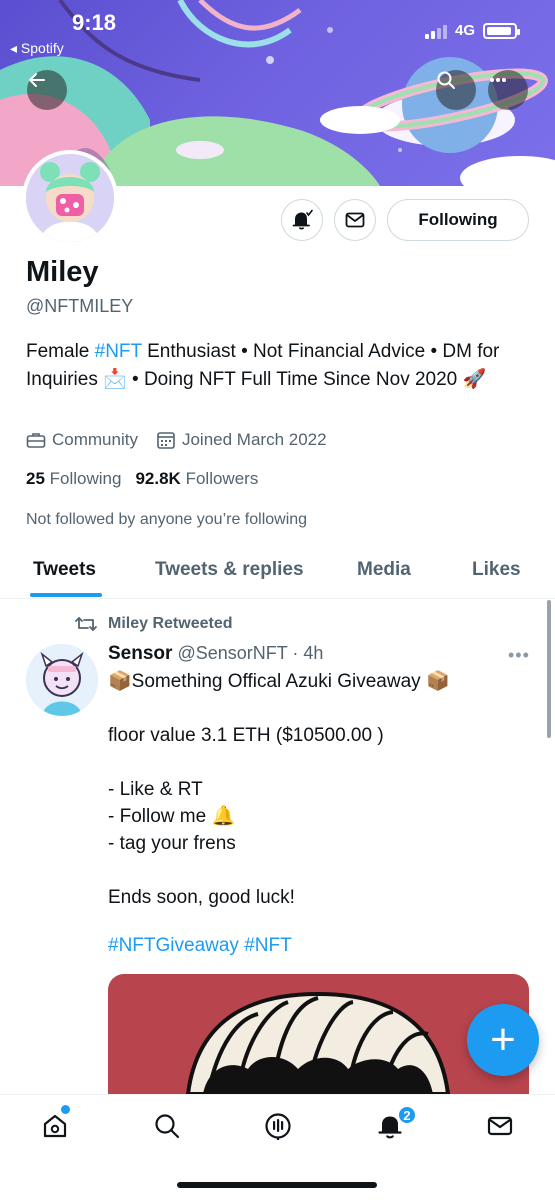 This screenshot has width=555, height=1200. Describe the element at coordinates (498, 80) in the screenshot. I see `more-horizontal-icon` at that location.